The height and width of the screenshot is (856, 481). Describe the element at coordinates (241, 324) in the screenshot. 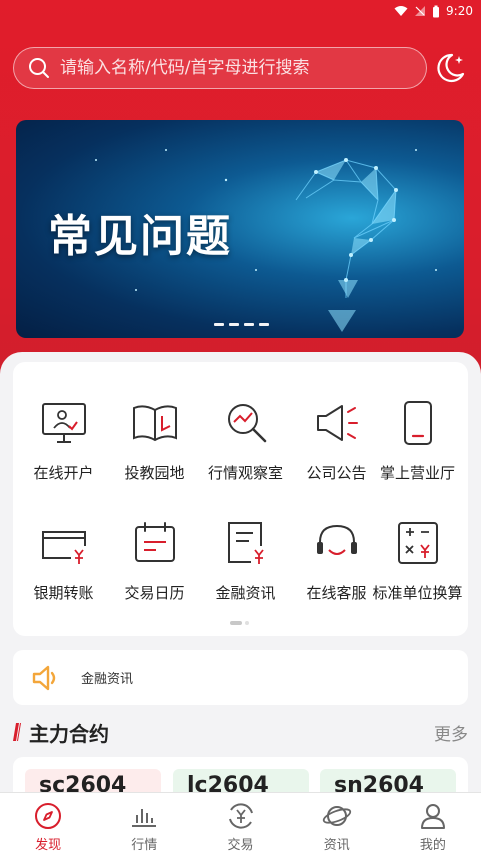

I see `banner-page-indicator` at that location.